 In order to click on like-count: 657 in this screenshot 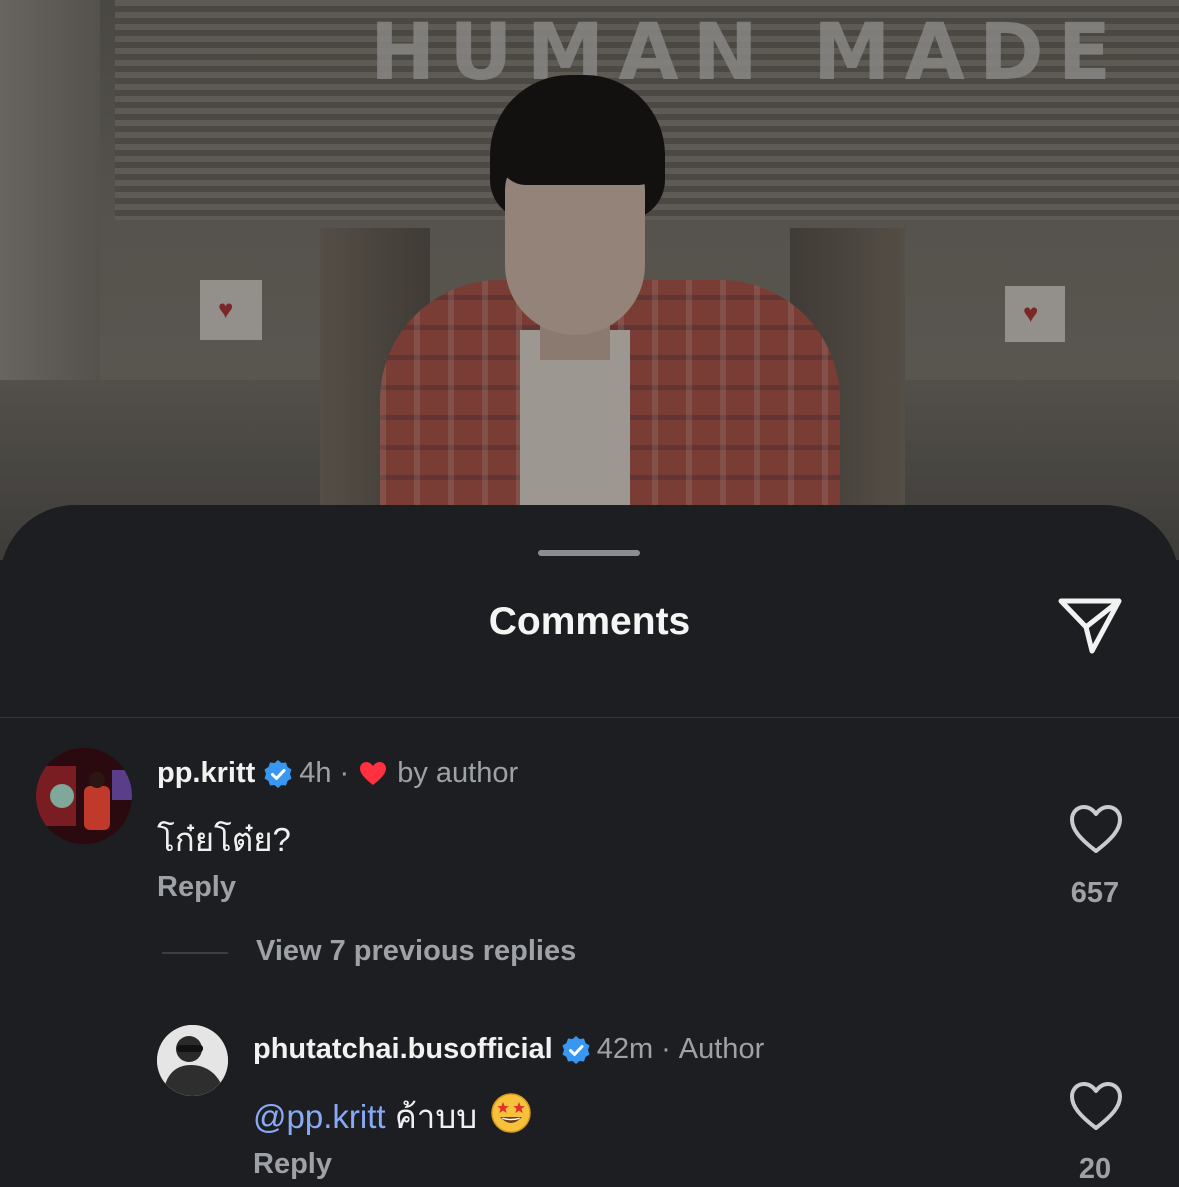, I will do `click(1095, 893)`.